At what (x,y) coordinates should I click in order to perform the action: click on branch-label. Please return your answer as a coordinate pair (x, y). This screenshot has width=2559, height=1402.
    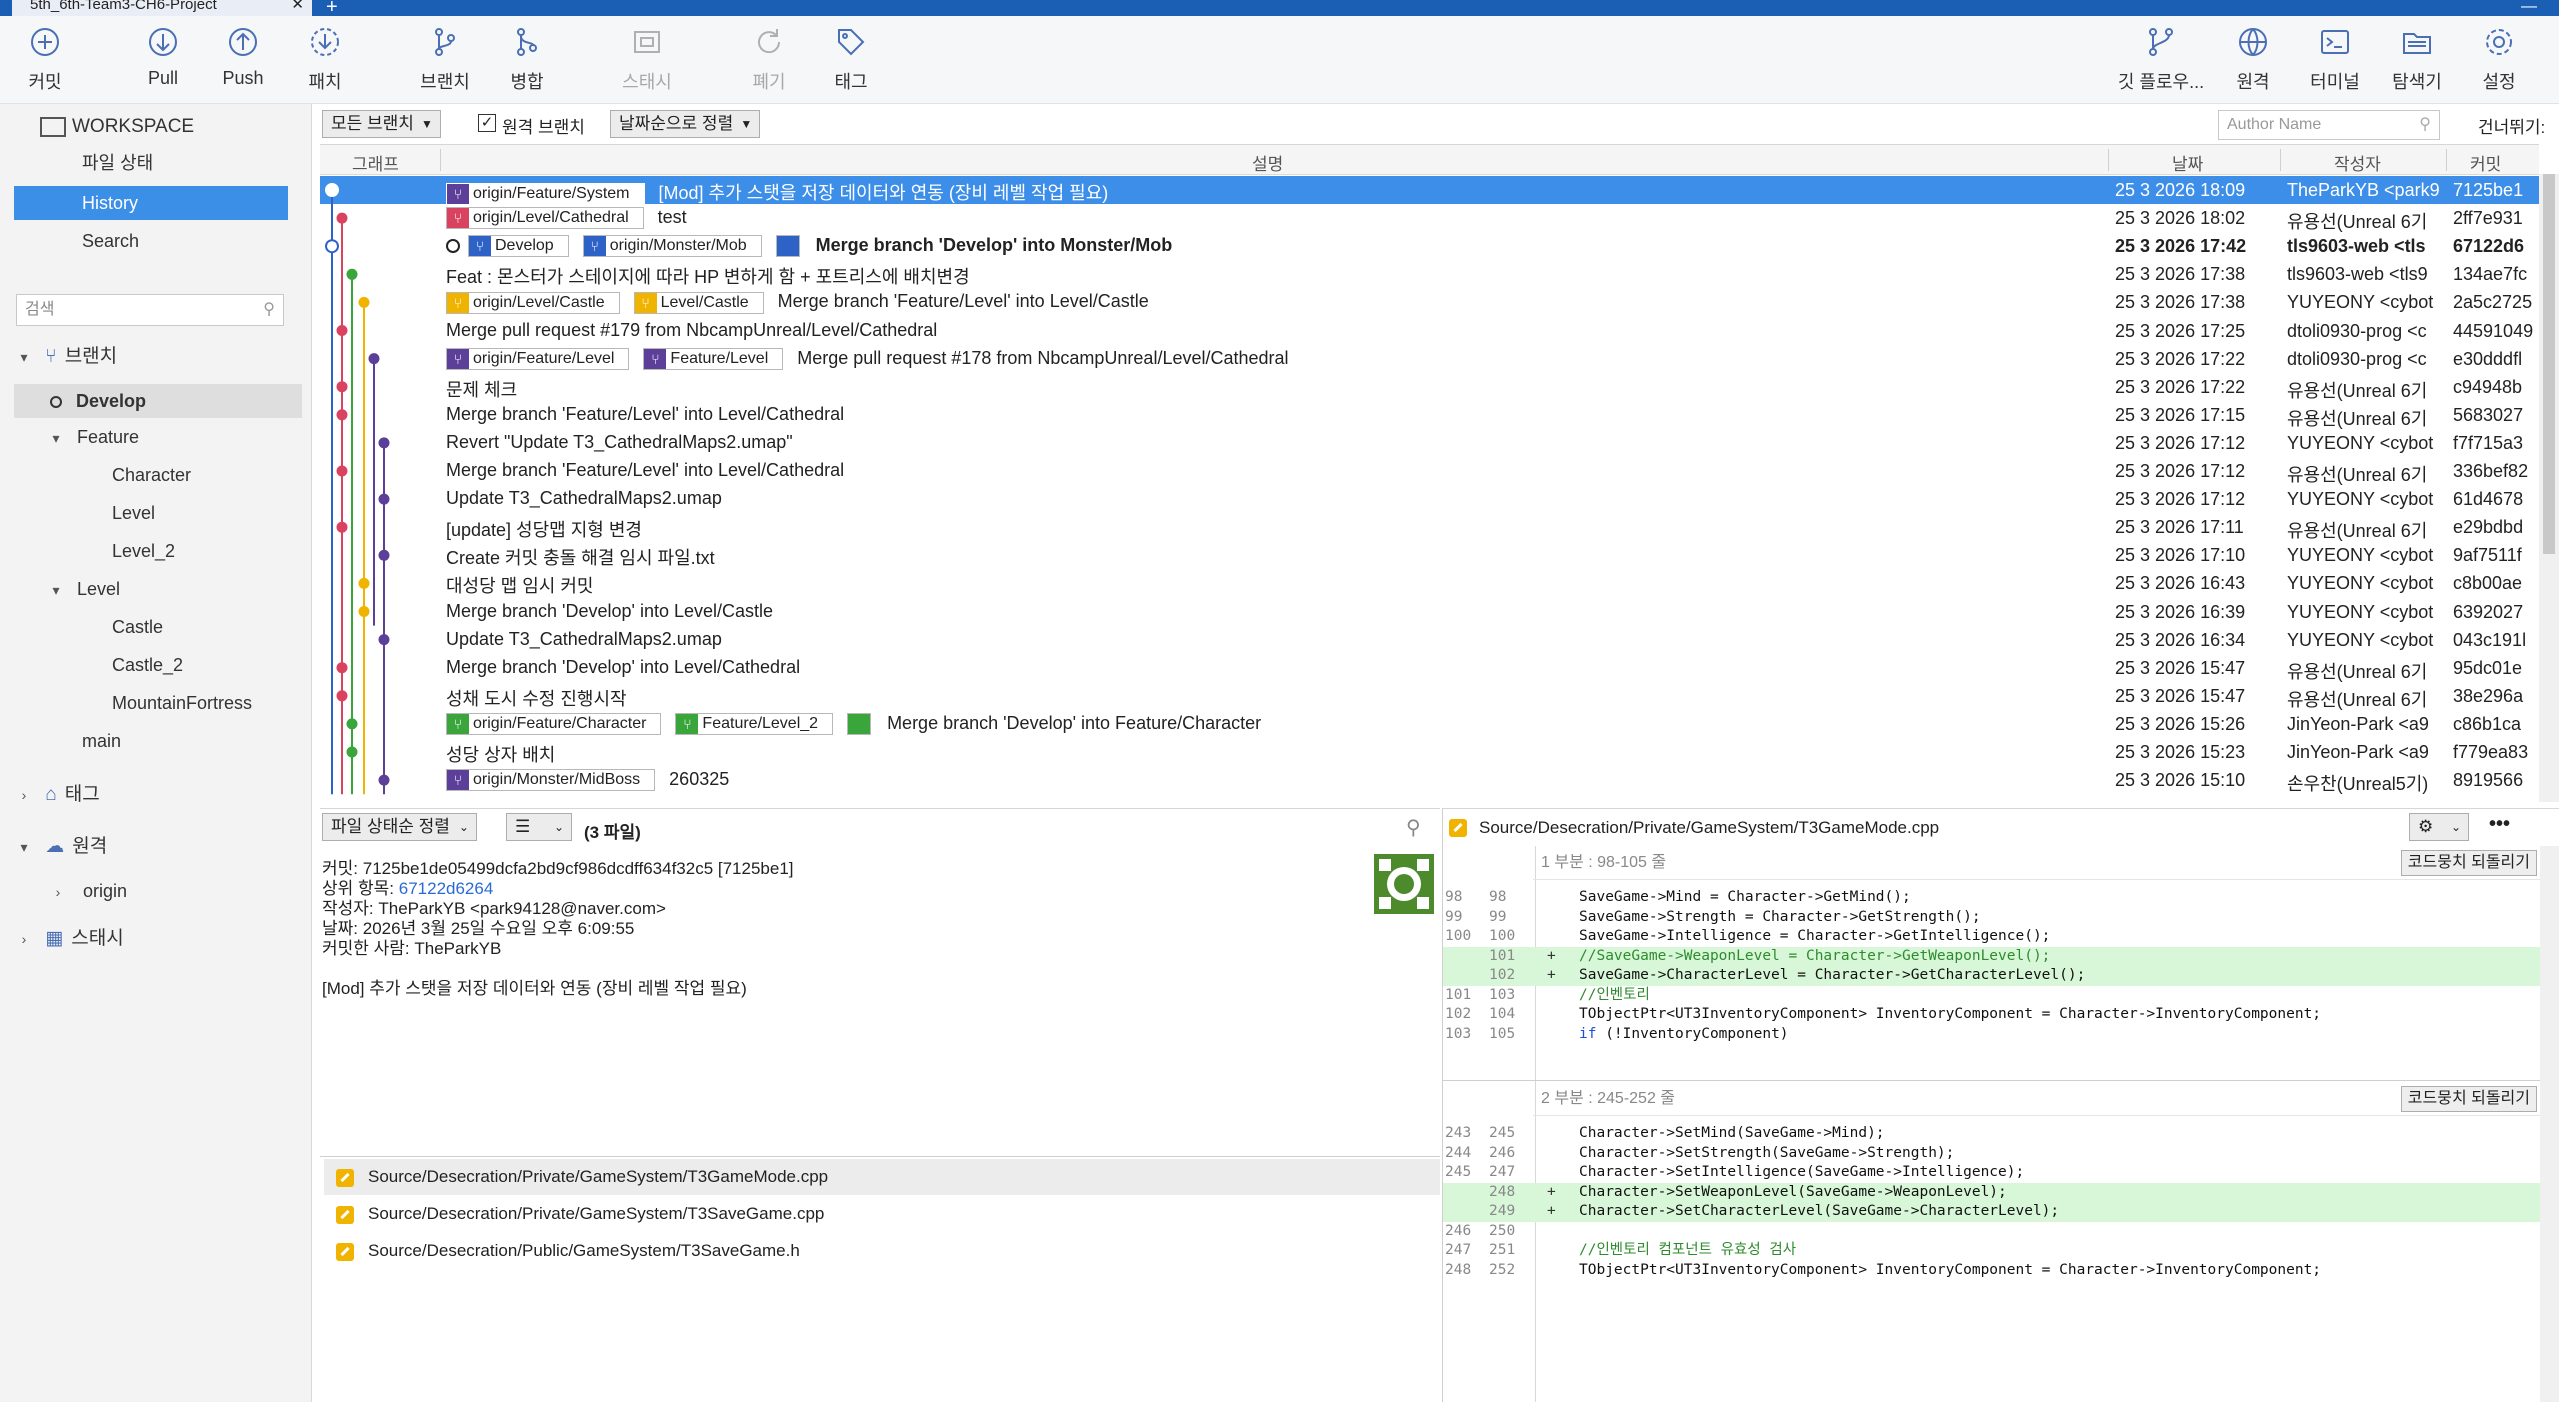
    Looking at the image, I should click on (787, 246).